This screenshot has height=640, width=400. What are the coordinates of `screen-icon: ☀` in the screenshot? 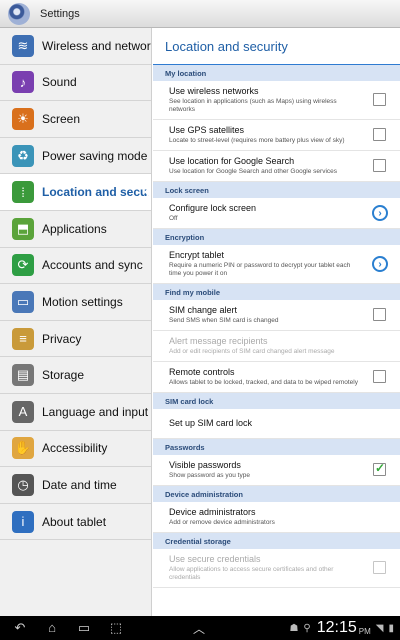 It's located at (23, 118).